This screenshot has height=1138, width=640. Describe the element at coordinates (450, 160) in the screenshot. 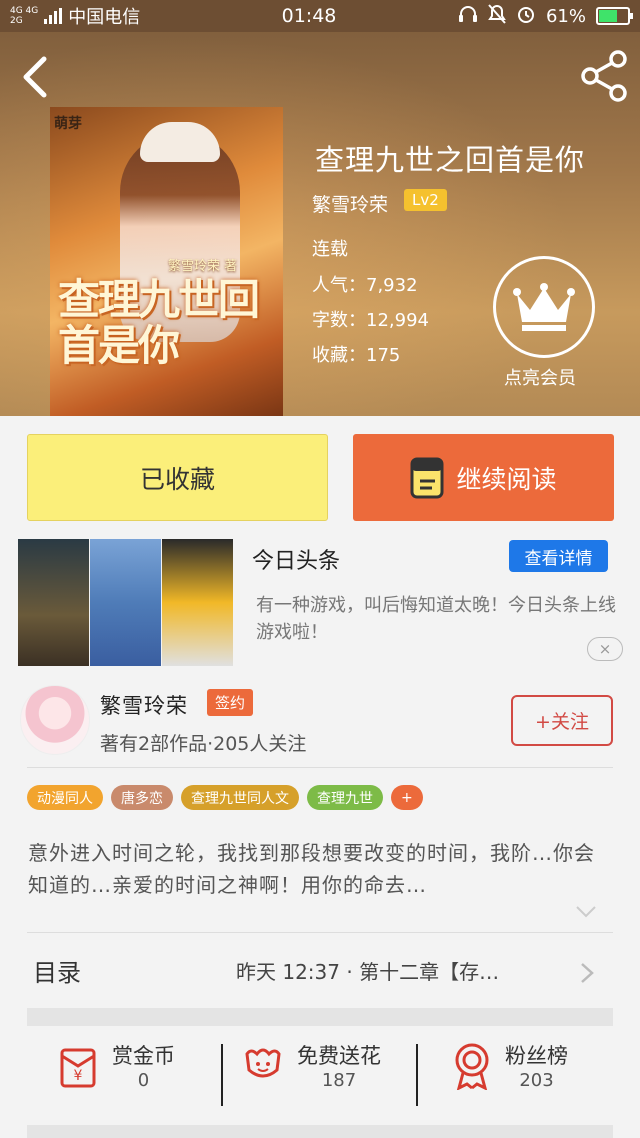

I see `book-title: 查理九世之回首是你` at that location.